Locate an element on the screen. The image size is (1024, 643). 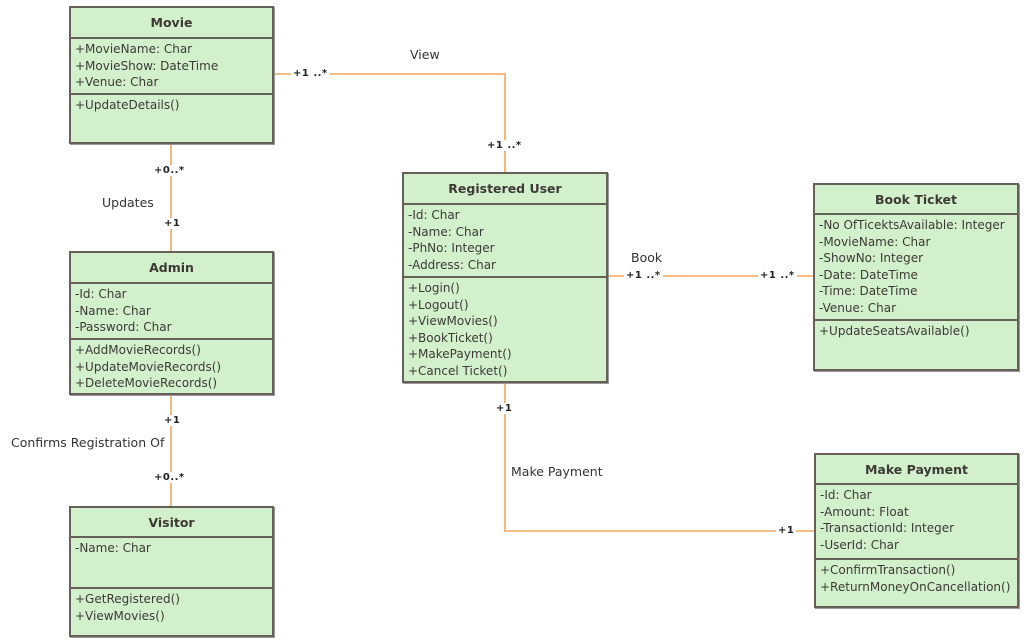
class-registered-user-name: Registered User is located at coordinates (505, 189).